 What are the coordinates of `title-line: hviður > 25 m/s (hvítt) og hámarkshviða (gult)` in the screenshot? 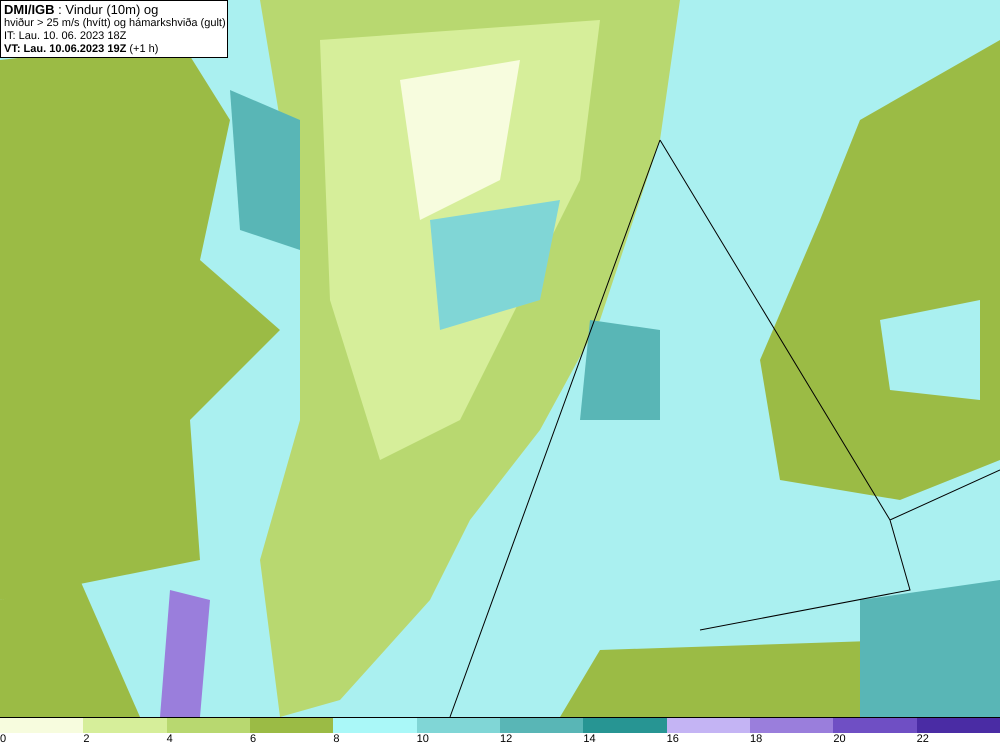 It's located at (114, 23).